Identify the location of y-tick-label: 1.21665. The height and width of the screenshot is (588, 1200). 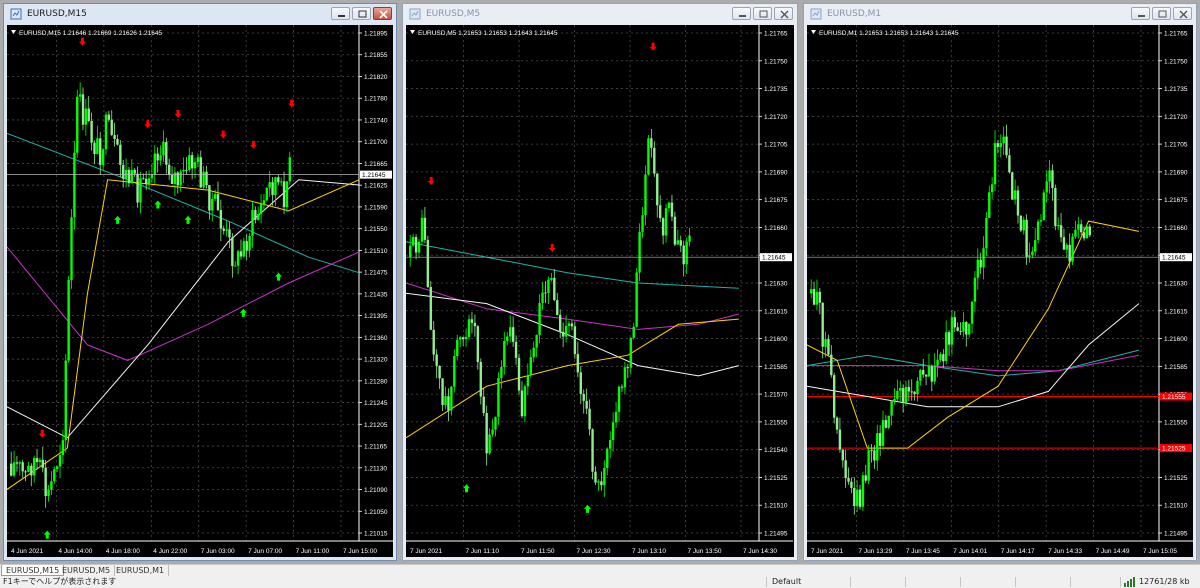
(376, 164).